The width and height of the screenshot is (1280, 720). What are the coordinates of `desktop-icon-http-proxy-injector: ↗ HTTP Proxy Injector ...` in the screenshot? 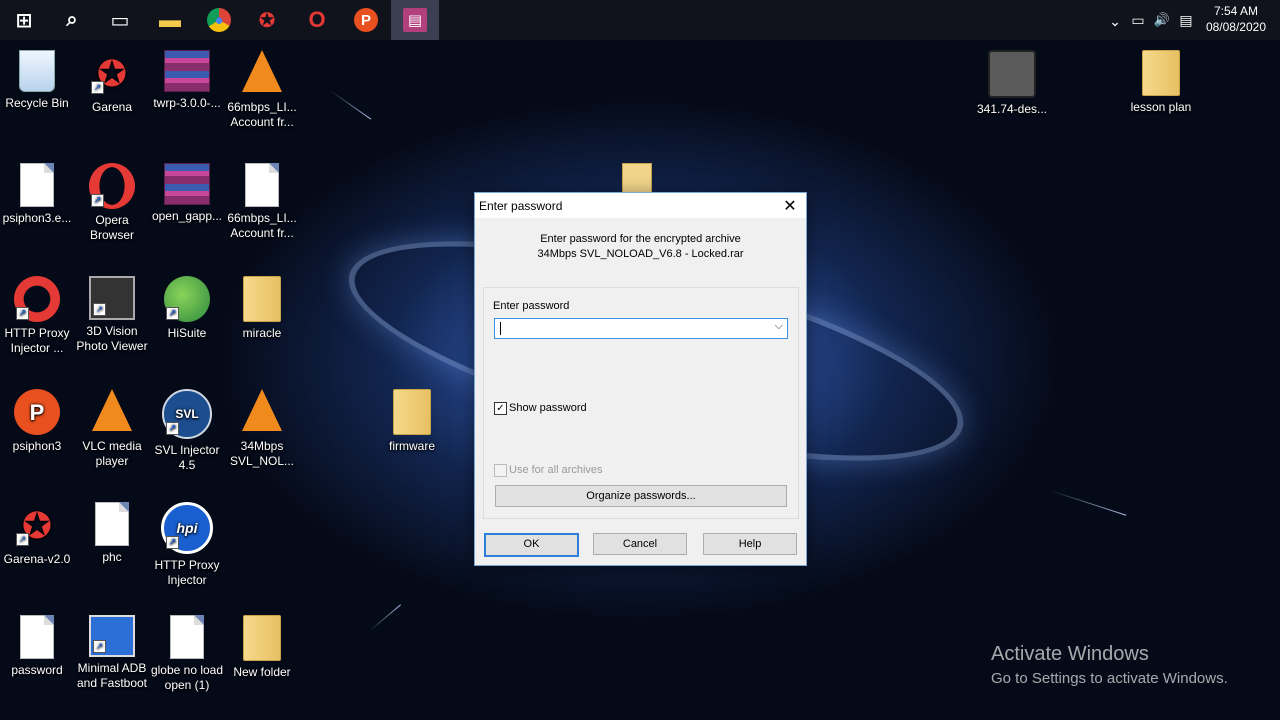 It's located at (37, 316).